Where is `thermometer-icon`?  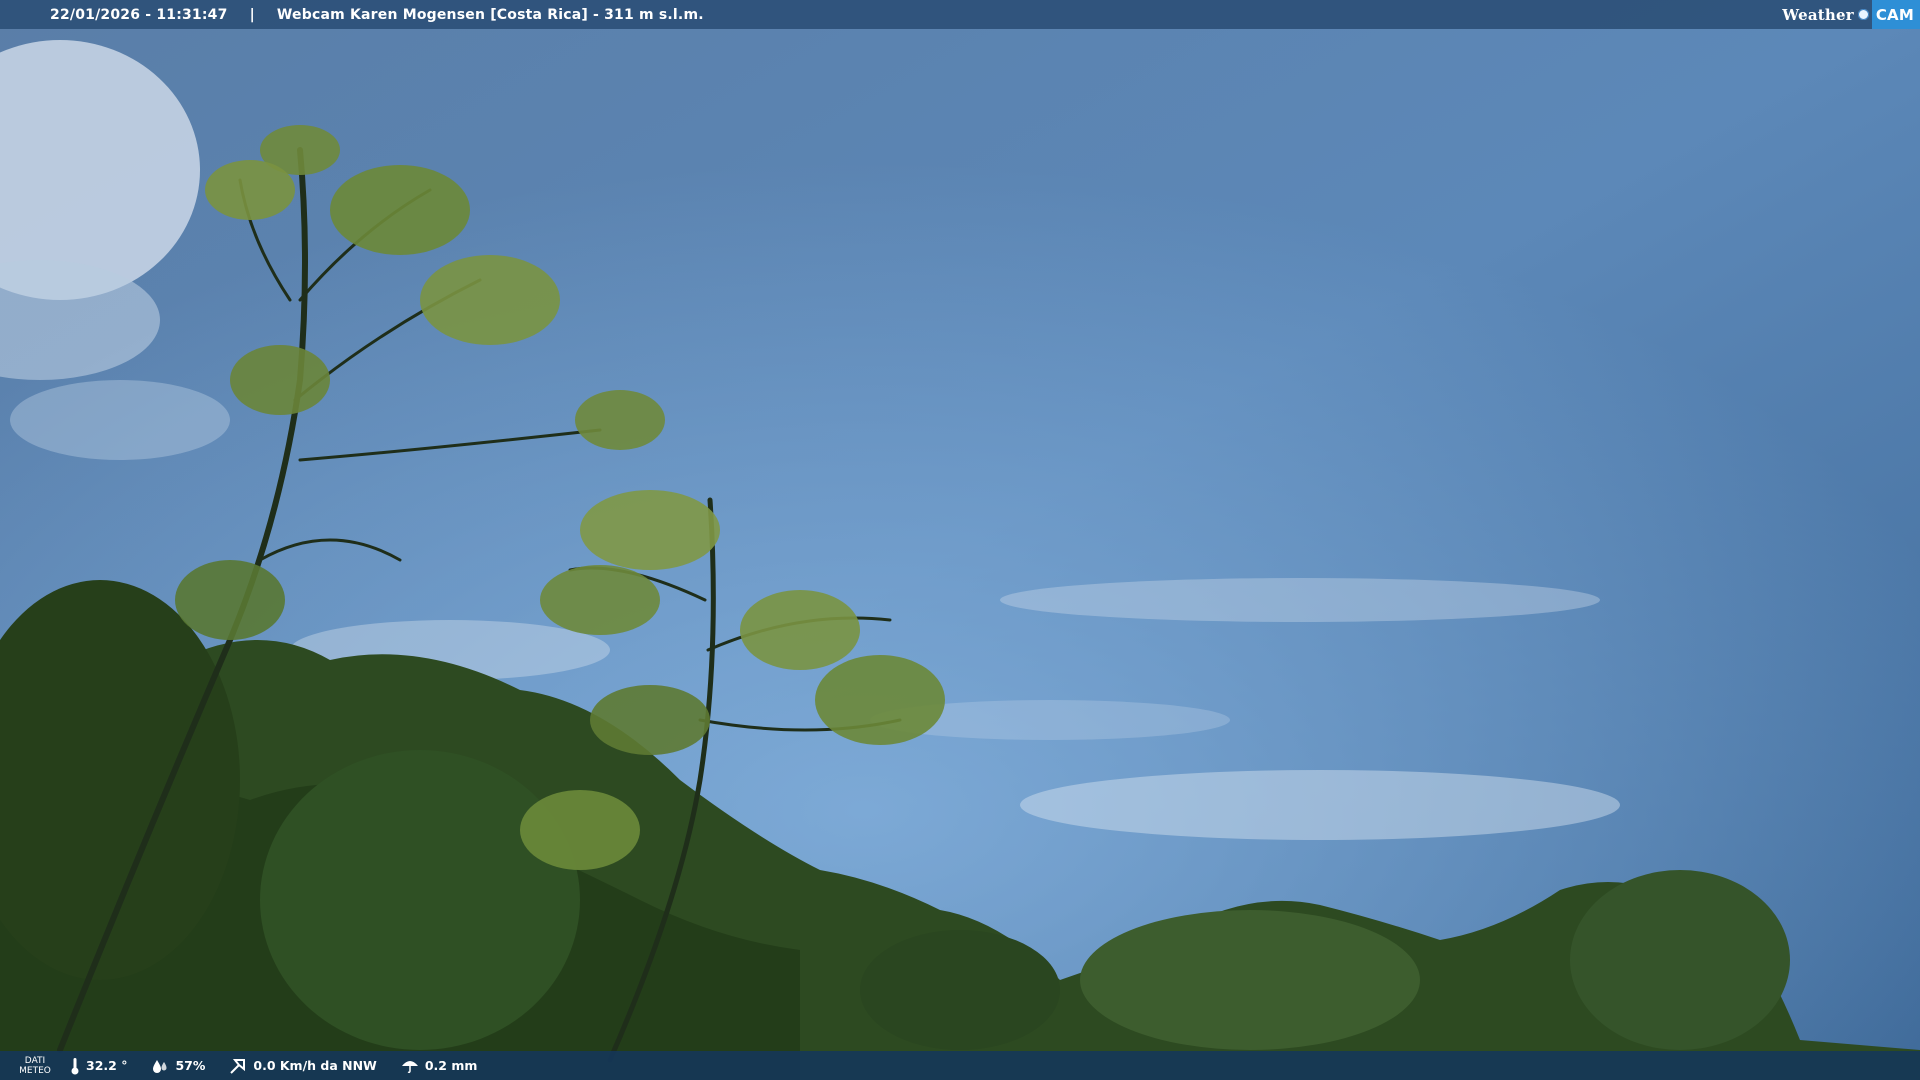 thermometer-icon is located at coordinates (75, 1065).